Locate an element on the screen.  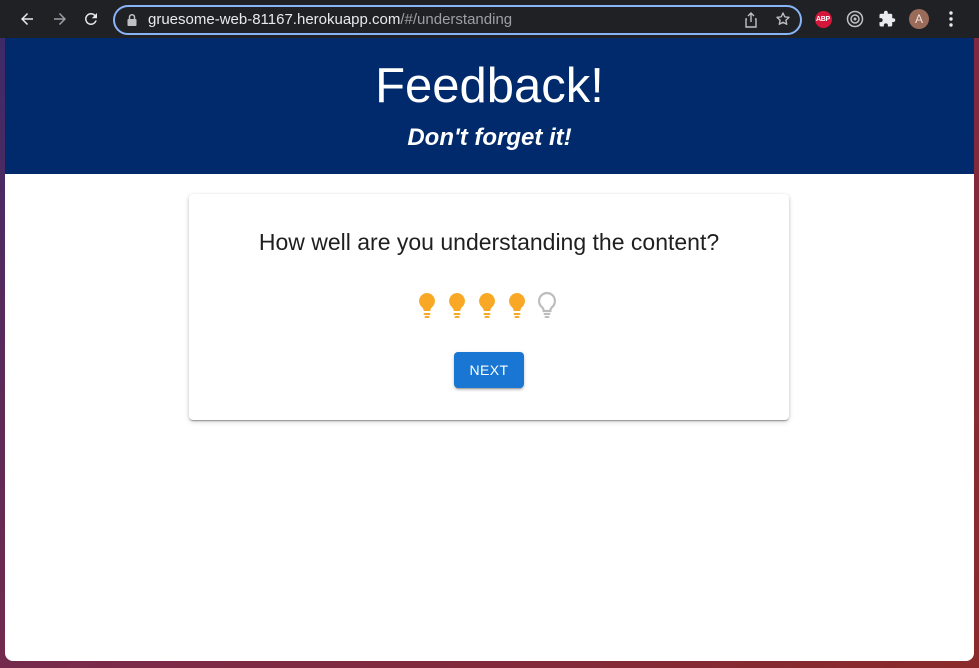
arrow-right-icon is located at coordinates (60, 19).